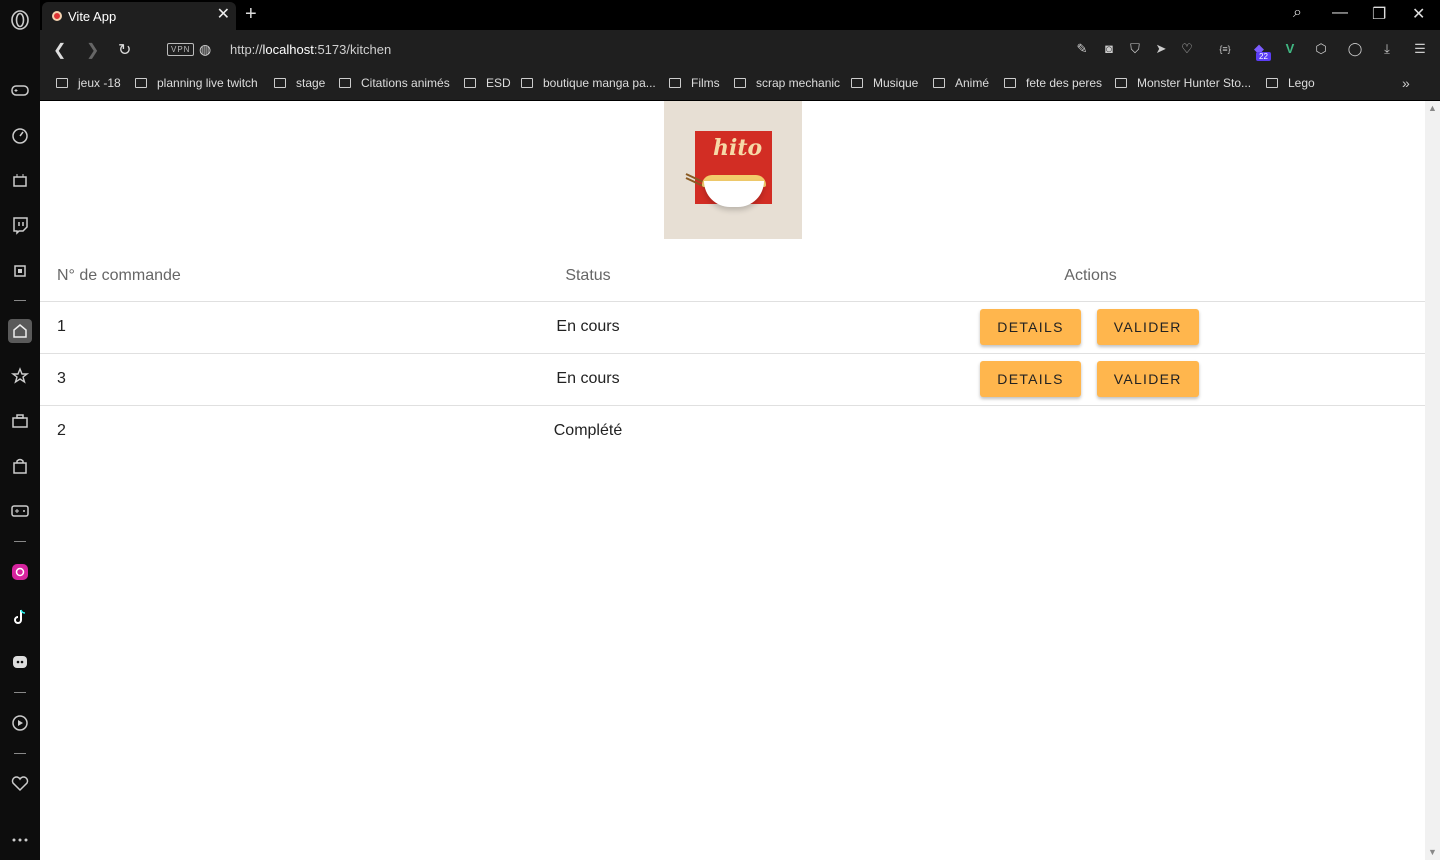 Image resolution: width=1440 pixels, height=860 pixels. What do you see at coordinates (205, 49) in the screenshot?
I see `globe-icon: ◍` at bounding box center [205, 49].